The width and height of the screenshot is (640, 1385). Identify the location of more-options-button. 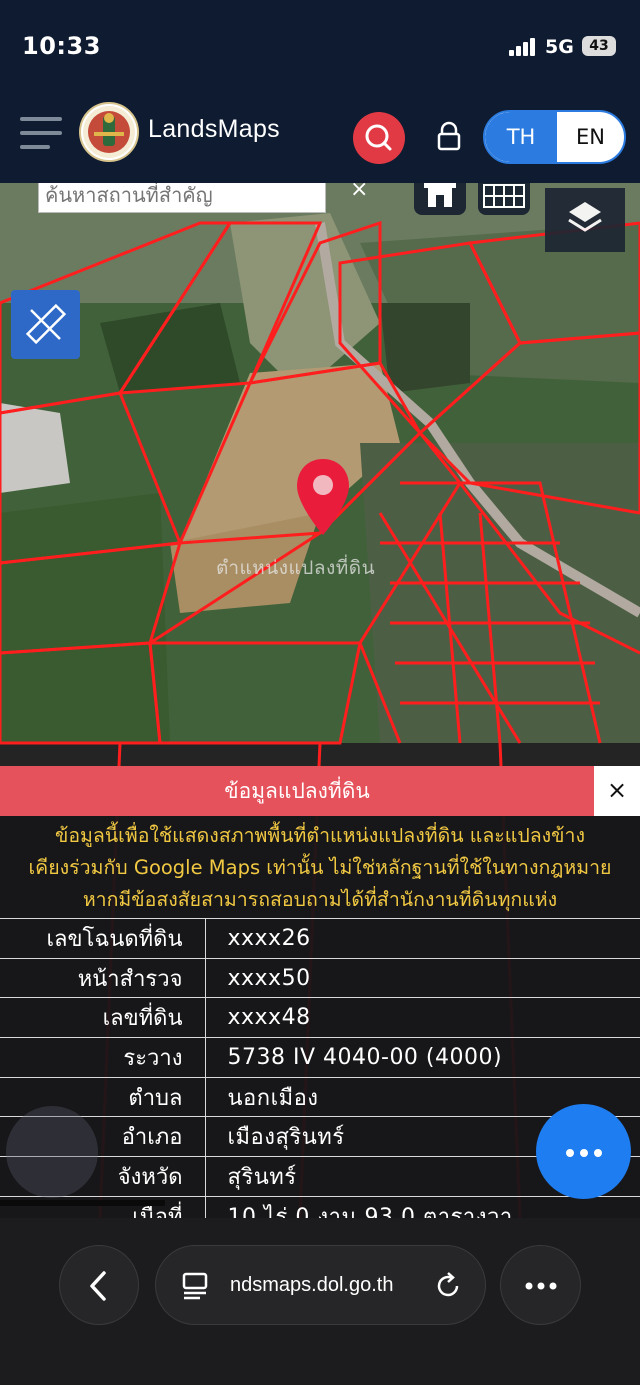
(540, 1285).